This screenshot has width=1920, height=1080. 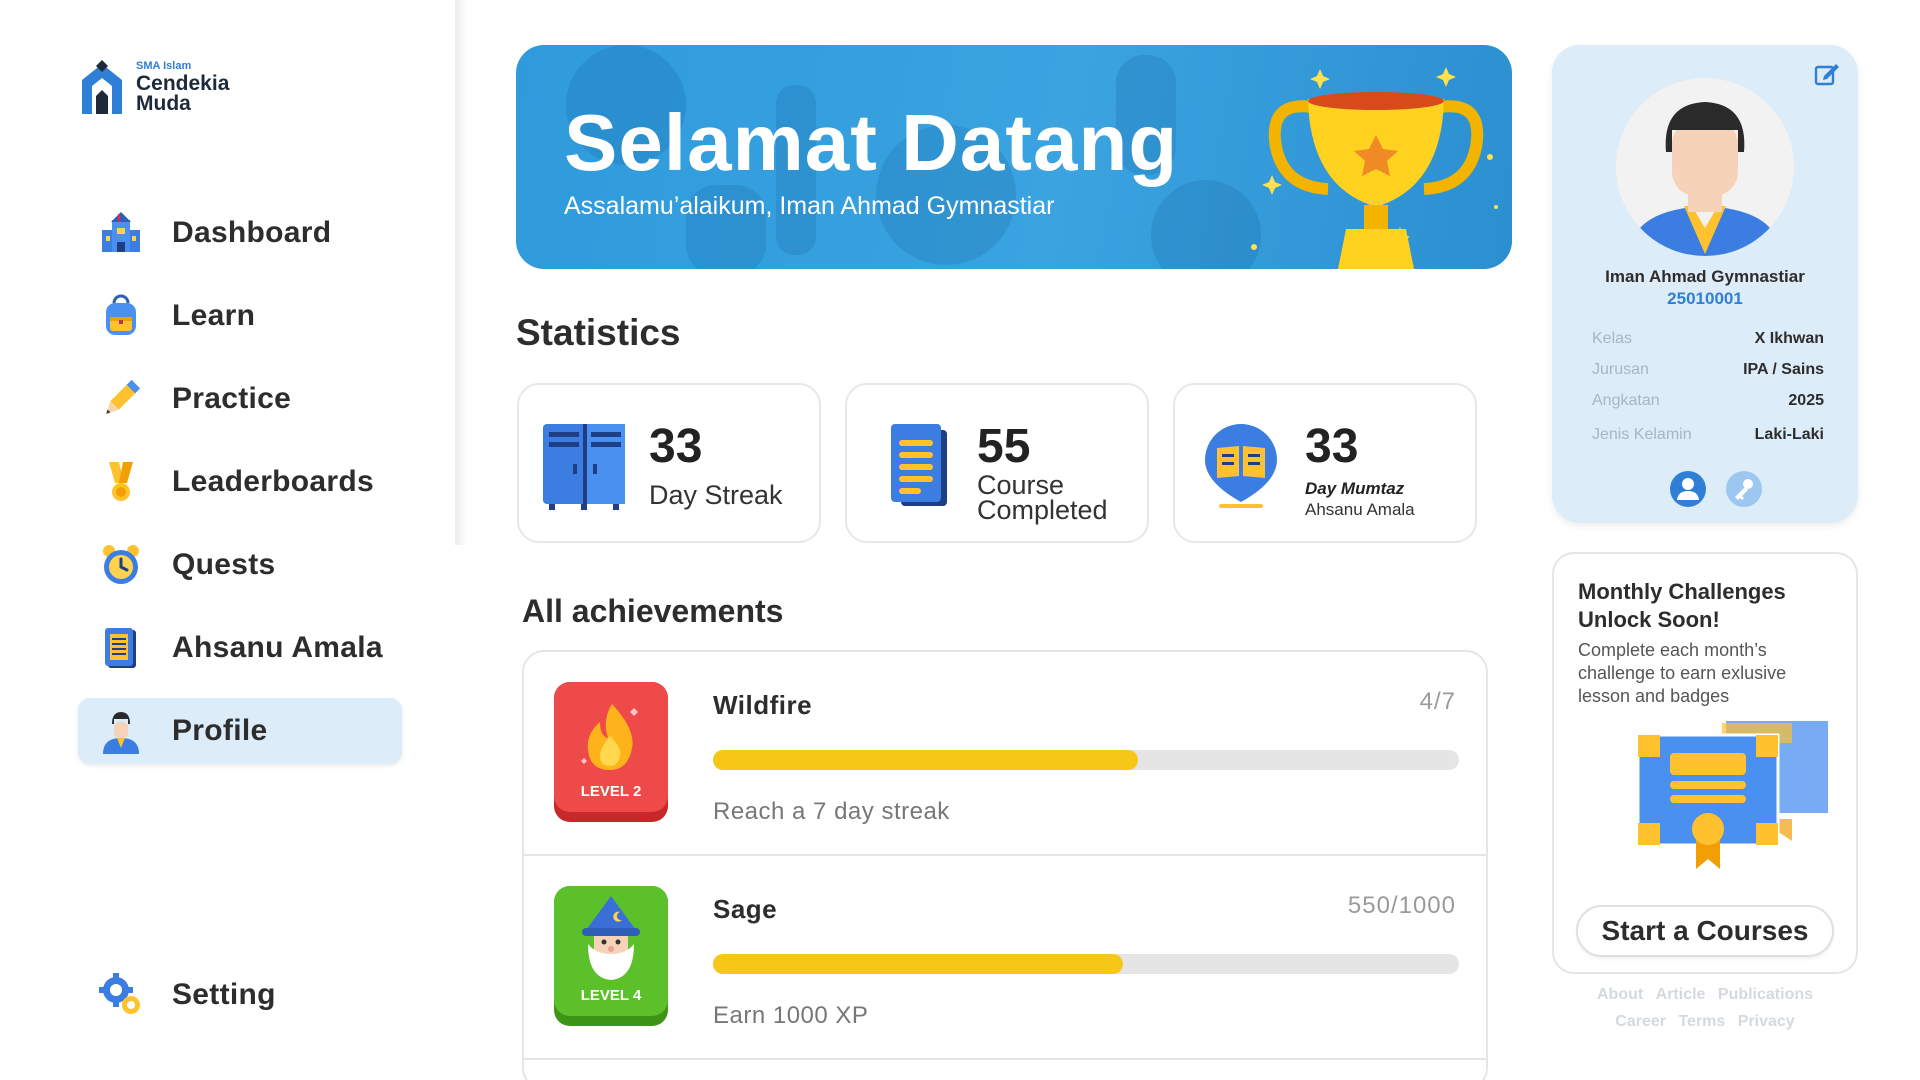 I want to click on nav-label-learn: Learn, so click(x=214, y=315).